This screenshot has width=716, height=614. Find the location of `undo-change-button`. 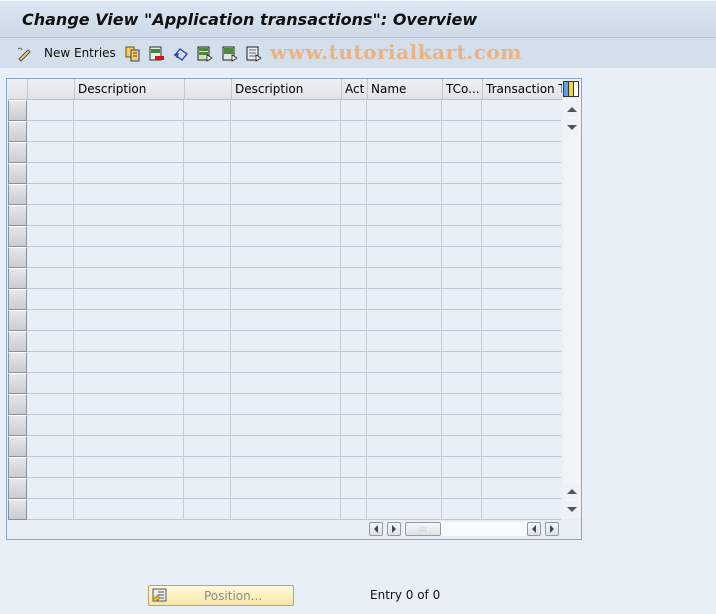

undo-change-button is located at coordinates (180, 53).